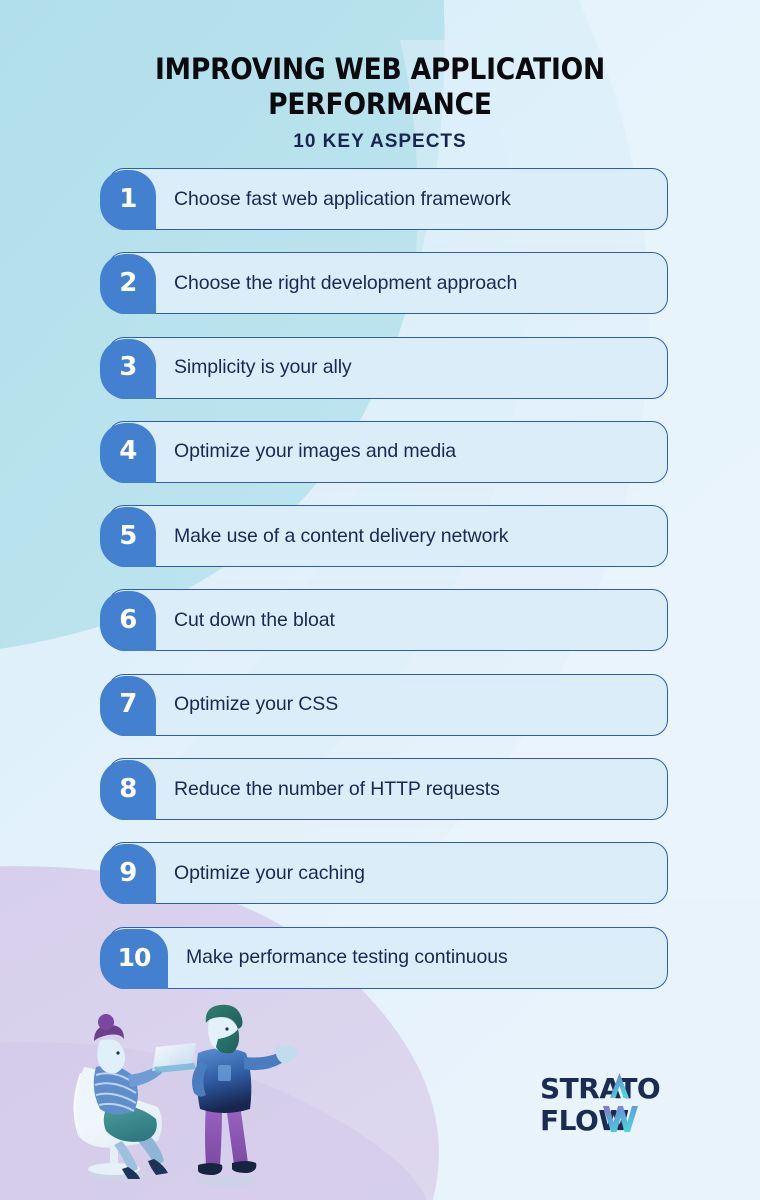  I want to click on list-item-number: 8, so click(128, 788).